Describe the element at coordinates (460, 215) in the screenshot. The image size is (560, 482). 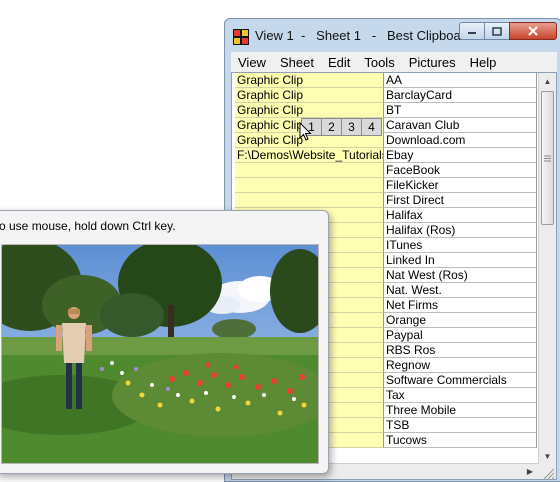
I see `name-cell: Halifax` at that location.